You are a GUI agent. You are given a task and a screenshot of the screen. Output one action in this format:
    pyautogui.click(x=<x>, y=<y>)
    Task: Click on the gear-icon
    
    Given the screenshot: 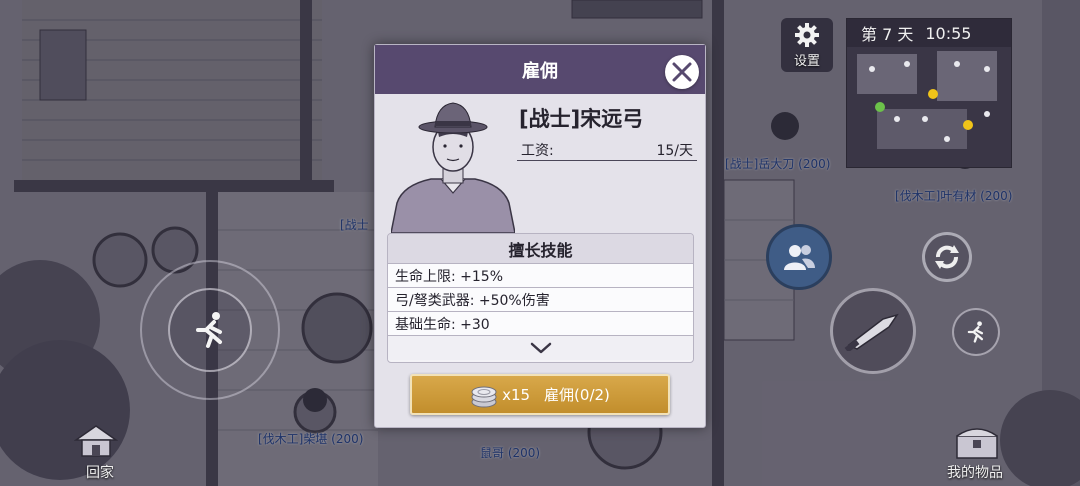 What is the action you would take?
    pyautogui.click(x=807, y=34)
    